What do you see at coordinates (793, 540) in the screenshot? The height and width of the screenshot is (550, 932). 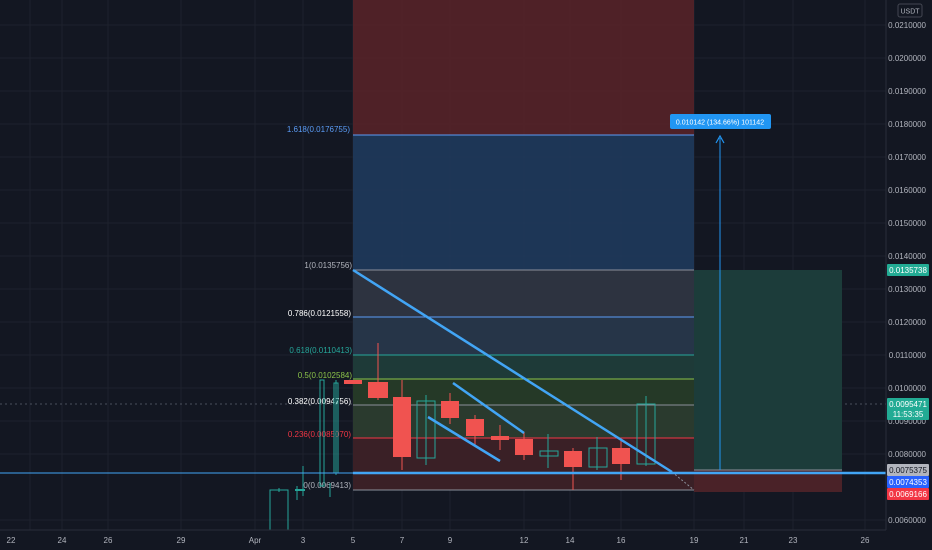 I see `x-tick: 23` at bounding box center [793, 540].